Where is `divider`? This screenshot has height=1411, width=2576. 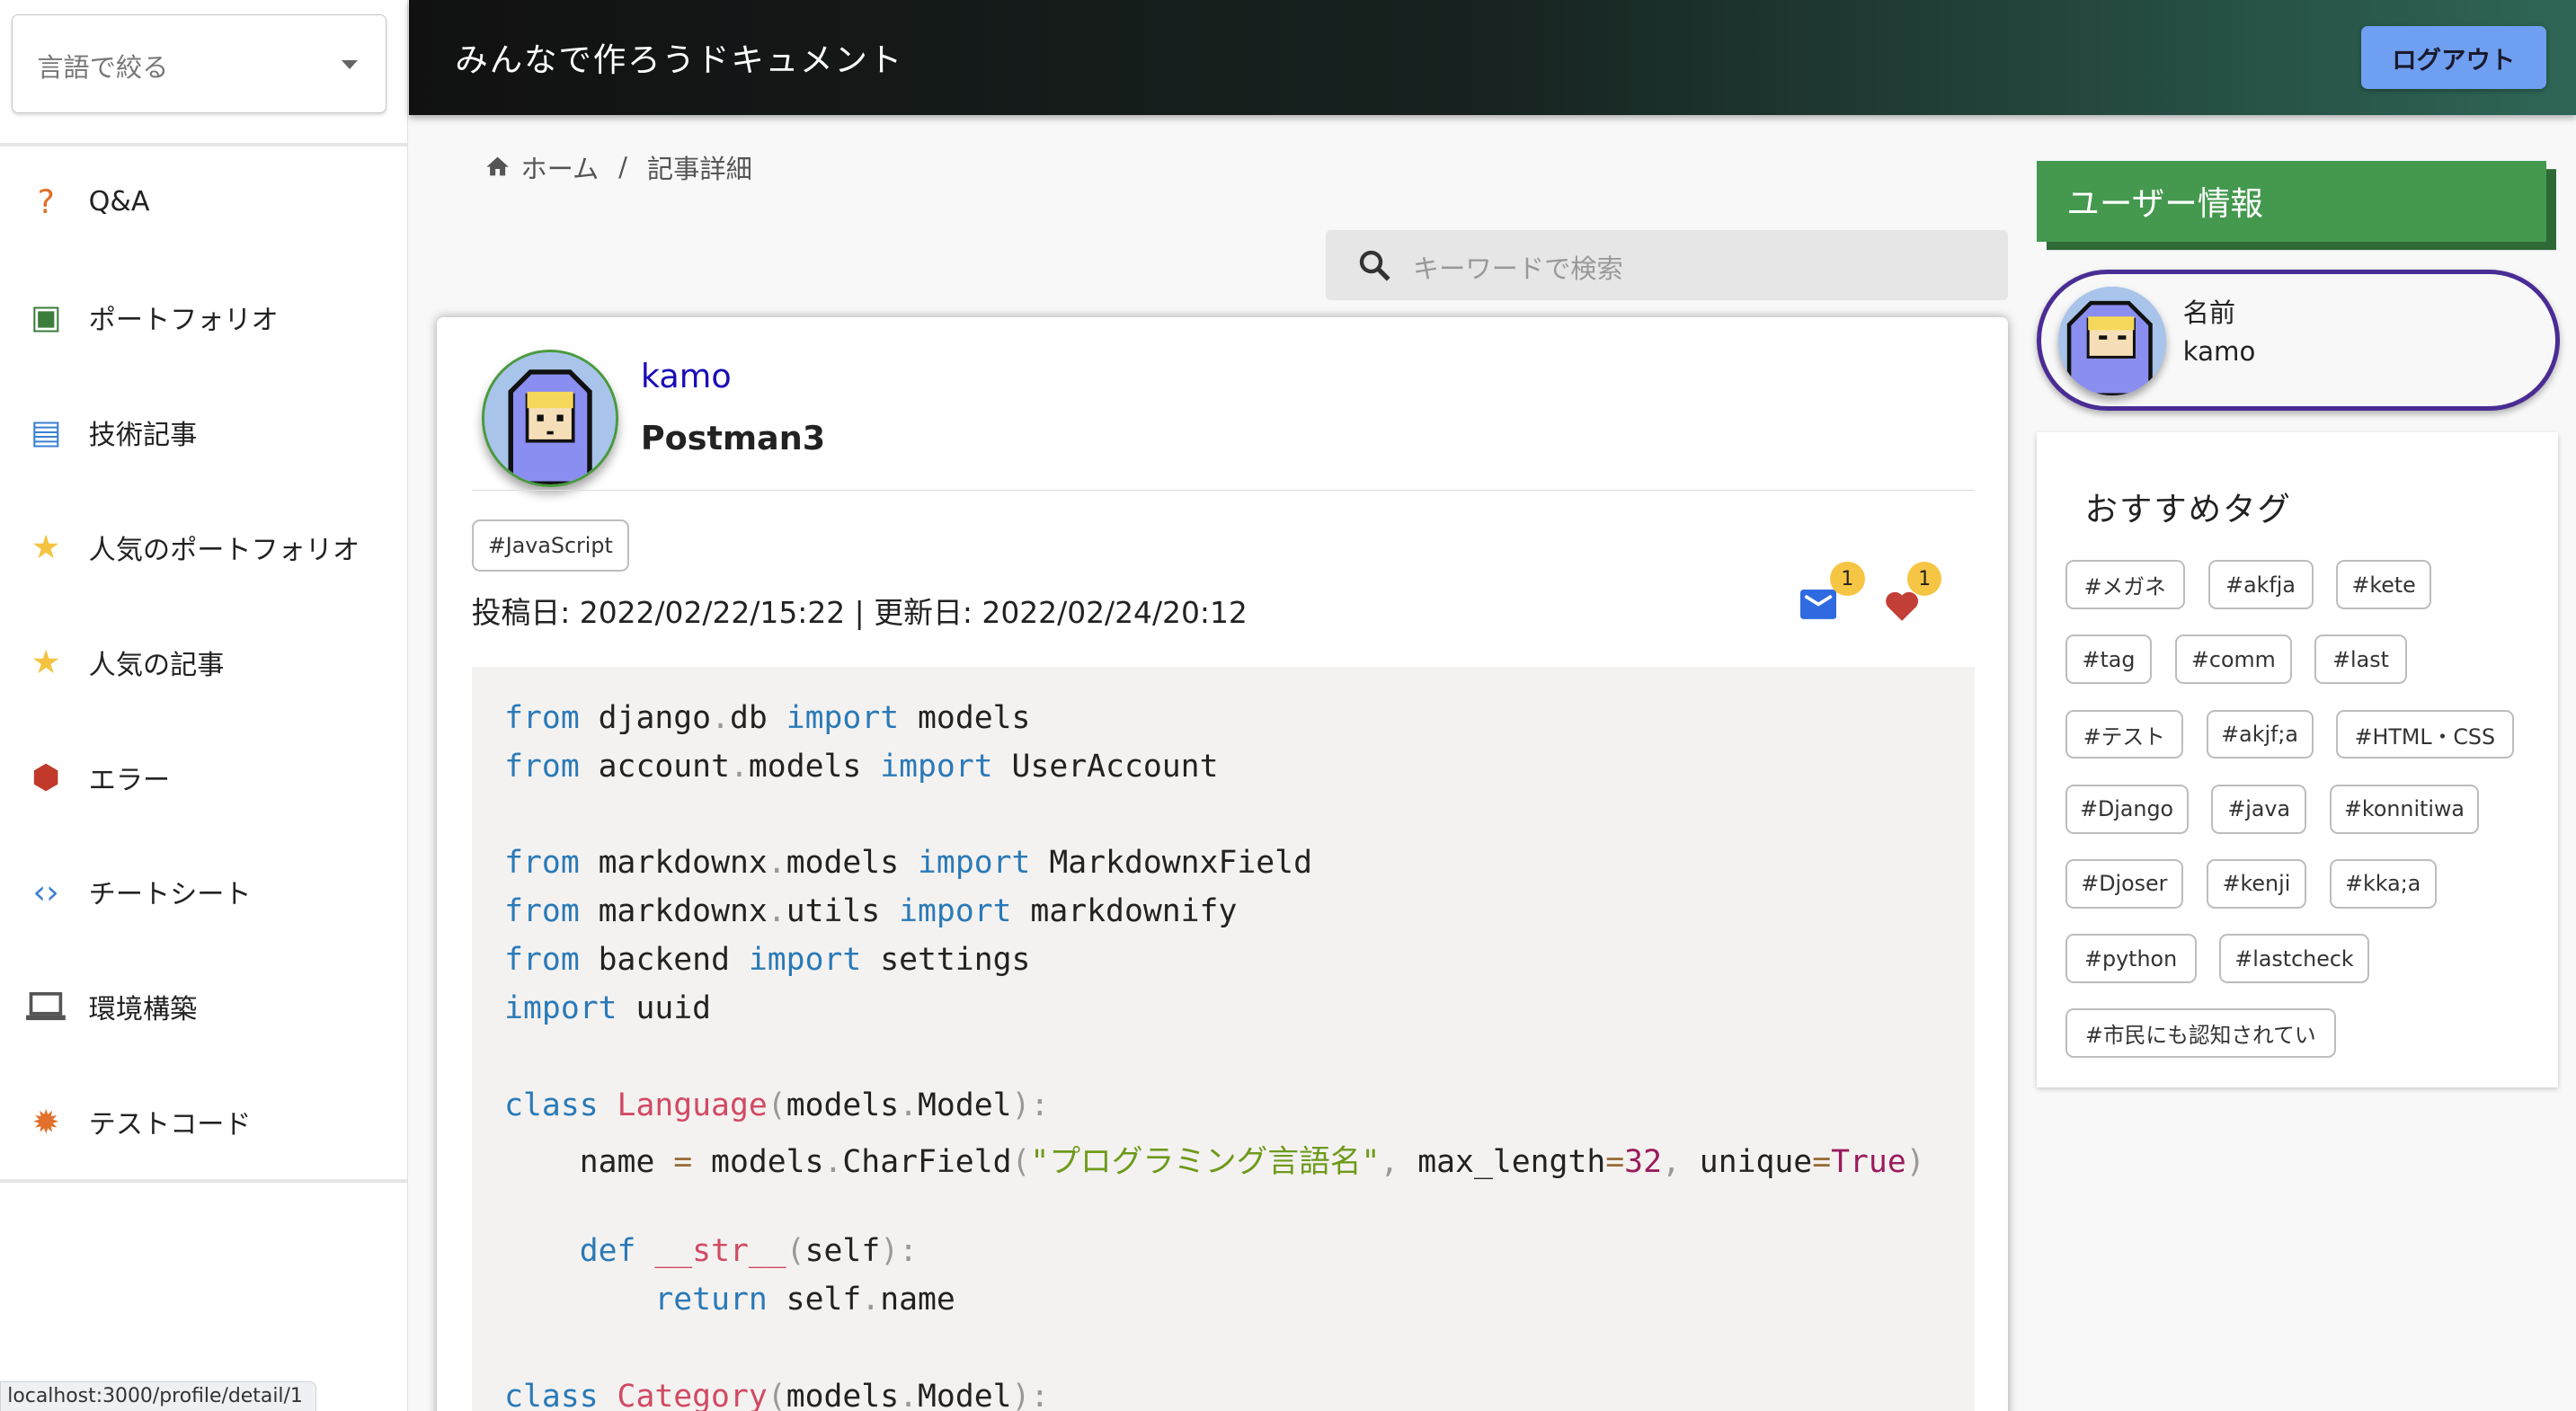
divider is located at coordinates (1223, 490).